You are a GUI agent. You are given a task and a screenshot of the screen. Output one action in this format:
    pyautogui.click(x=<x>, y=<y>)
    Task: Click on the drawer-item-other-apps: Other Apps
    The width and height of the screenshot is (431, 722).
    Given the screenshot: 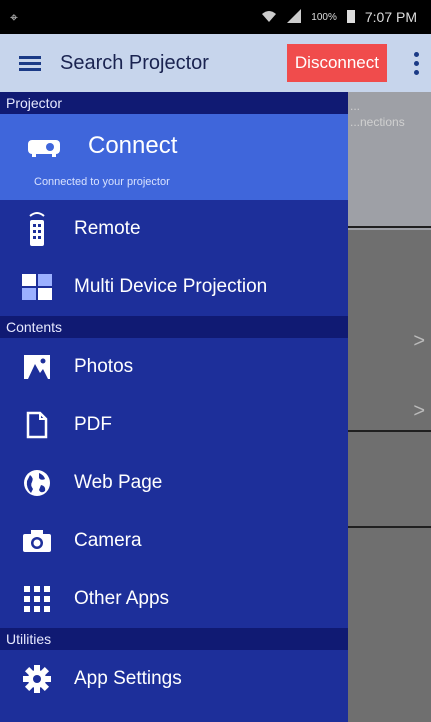 What is the action you would take?
    pyautogui.click(x=174, y=599)
    